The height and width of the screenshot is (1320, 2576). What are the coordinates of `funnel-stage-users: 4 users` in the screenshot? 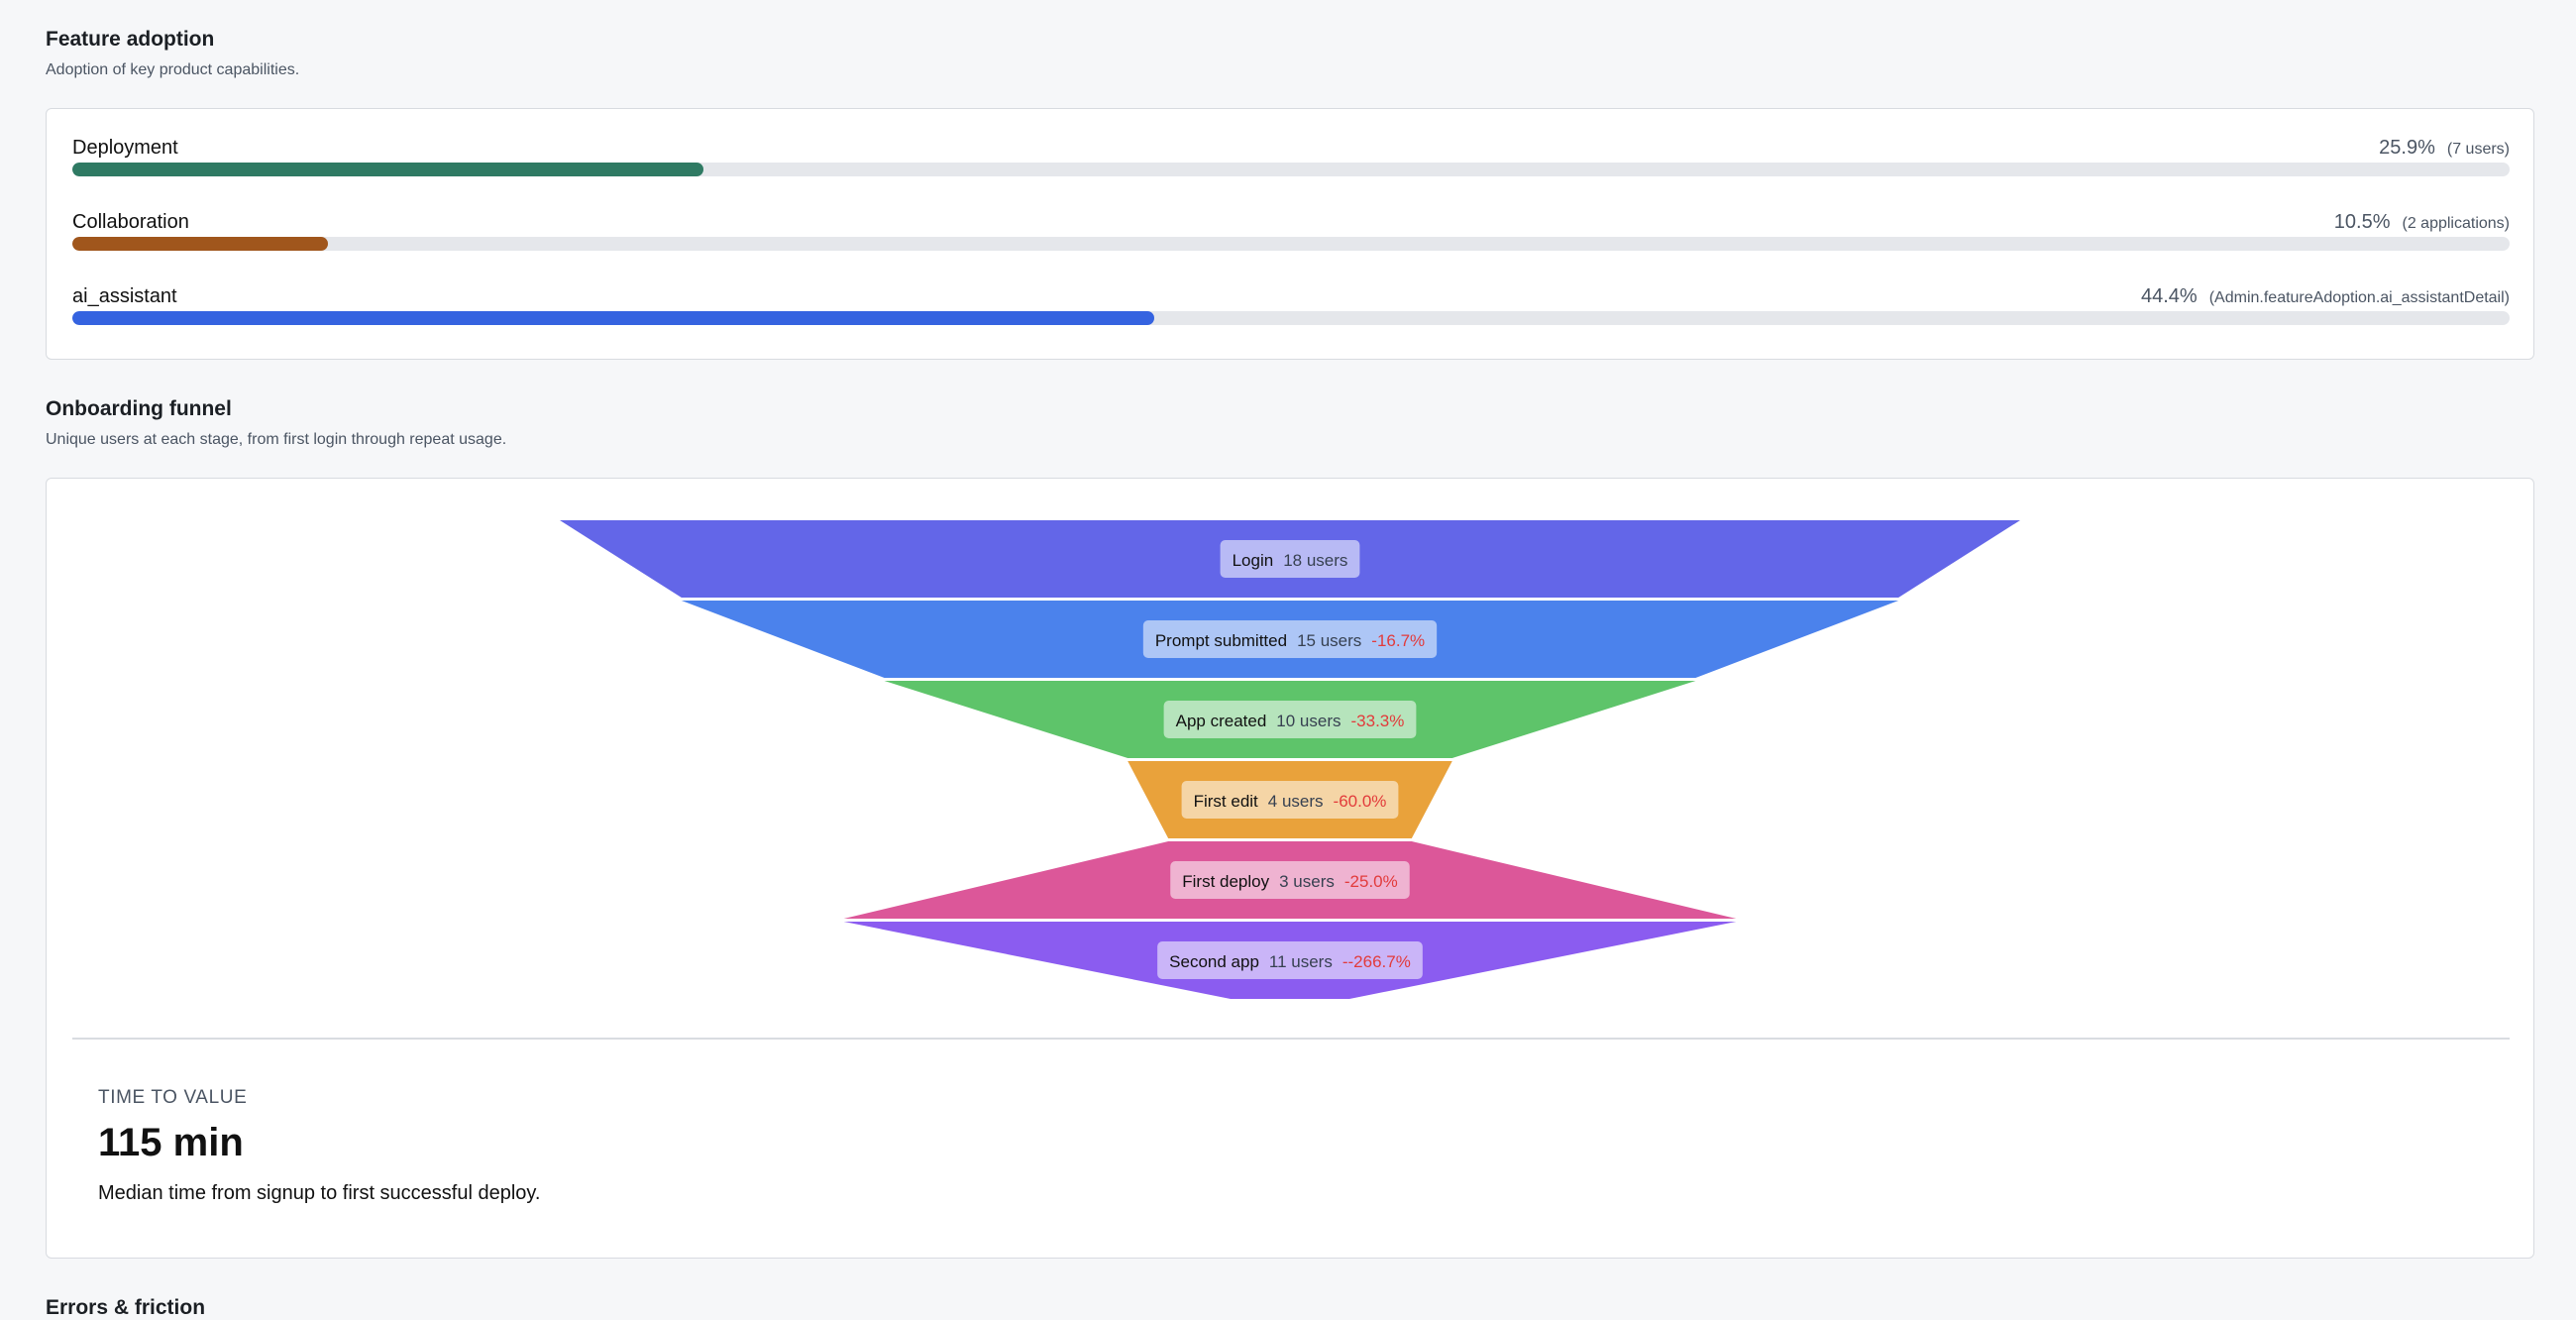 It's located at (1296, 801).